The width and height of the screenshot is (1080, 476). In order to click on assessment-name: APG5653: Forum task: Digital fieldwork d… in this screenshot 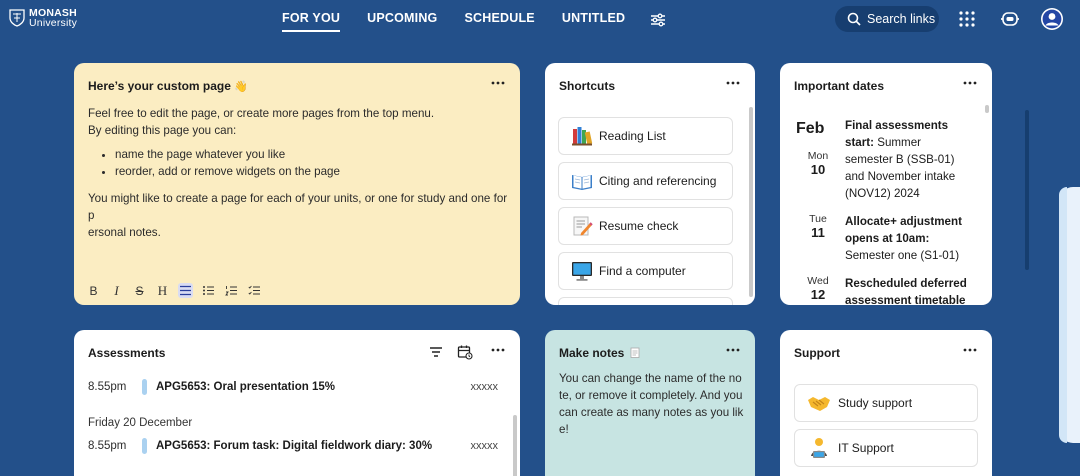, I will do `click(294, 446)`.